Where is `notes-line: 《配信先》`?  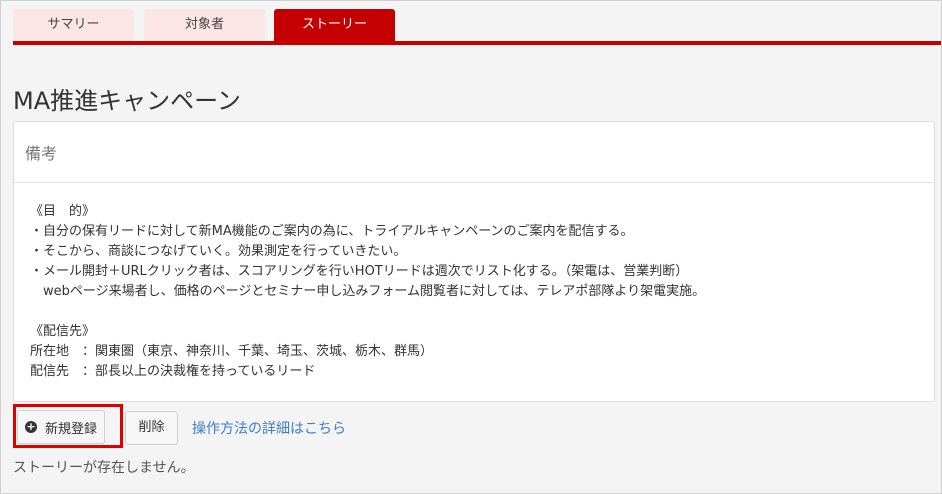 notes-line: 《配信先》 is located at coordinates (63, 331).